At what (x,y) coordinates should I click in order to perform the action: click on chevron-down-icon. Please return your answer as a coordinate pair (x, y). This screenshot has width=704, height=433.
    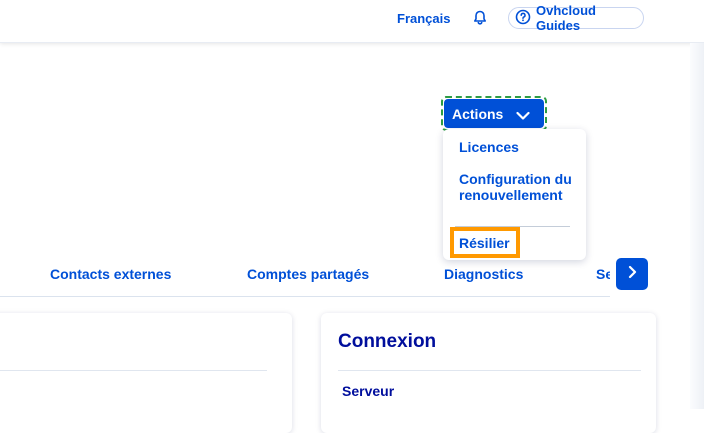
    Looking at the image, I should click on (523, 116).